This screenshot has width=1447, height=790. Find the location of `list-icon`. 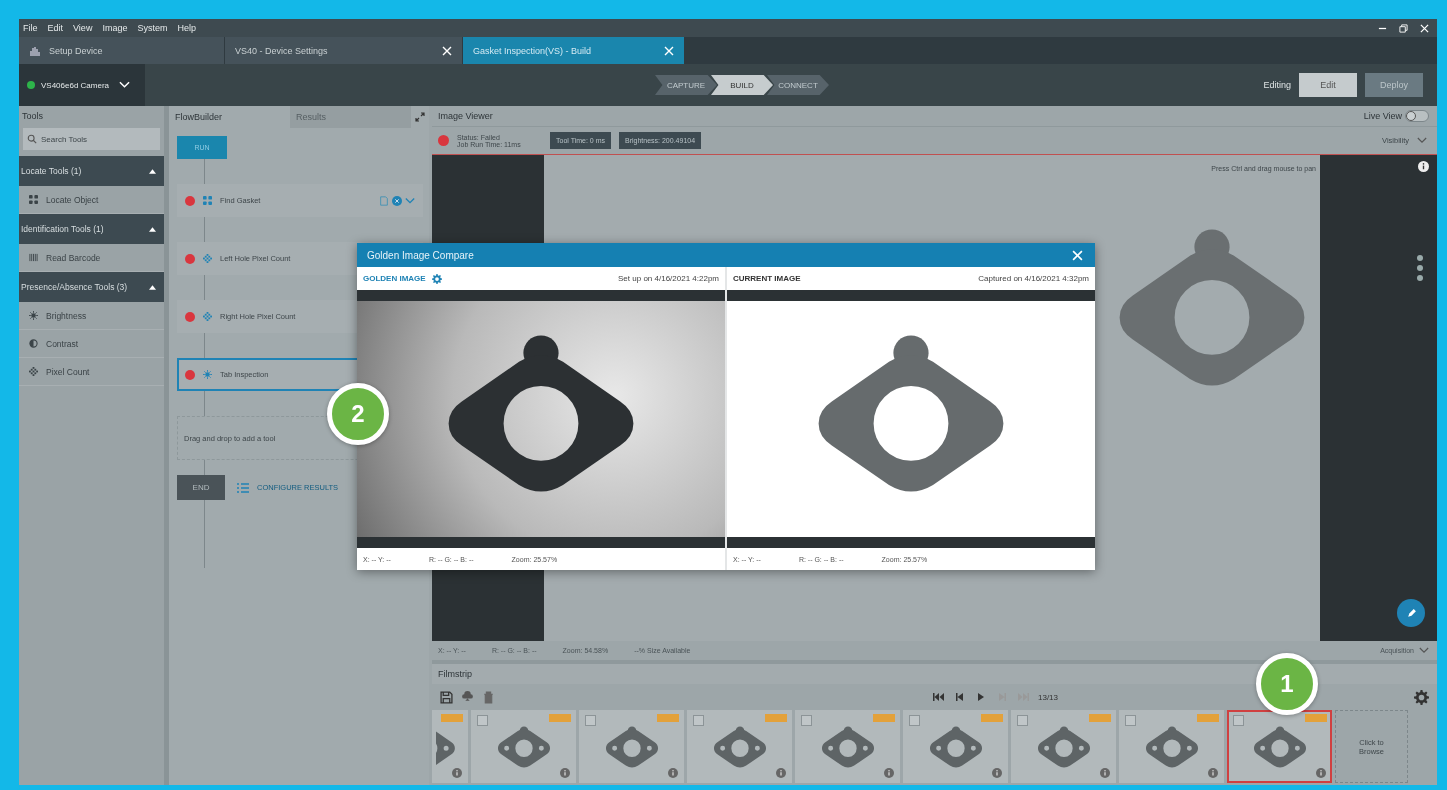

list-icon is located at coordinates (243, 487).